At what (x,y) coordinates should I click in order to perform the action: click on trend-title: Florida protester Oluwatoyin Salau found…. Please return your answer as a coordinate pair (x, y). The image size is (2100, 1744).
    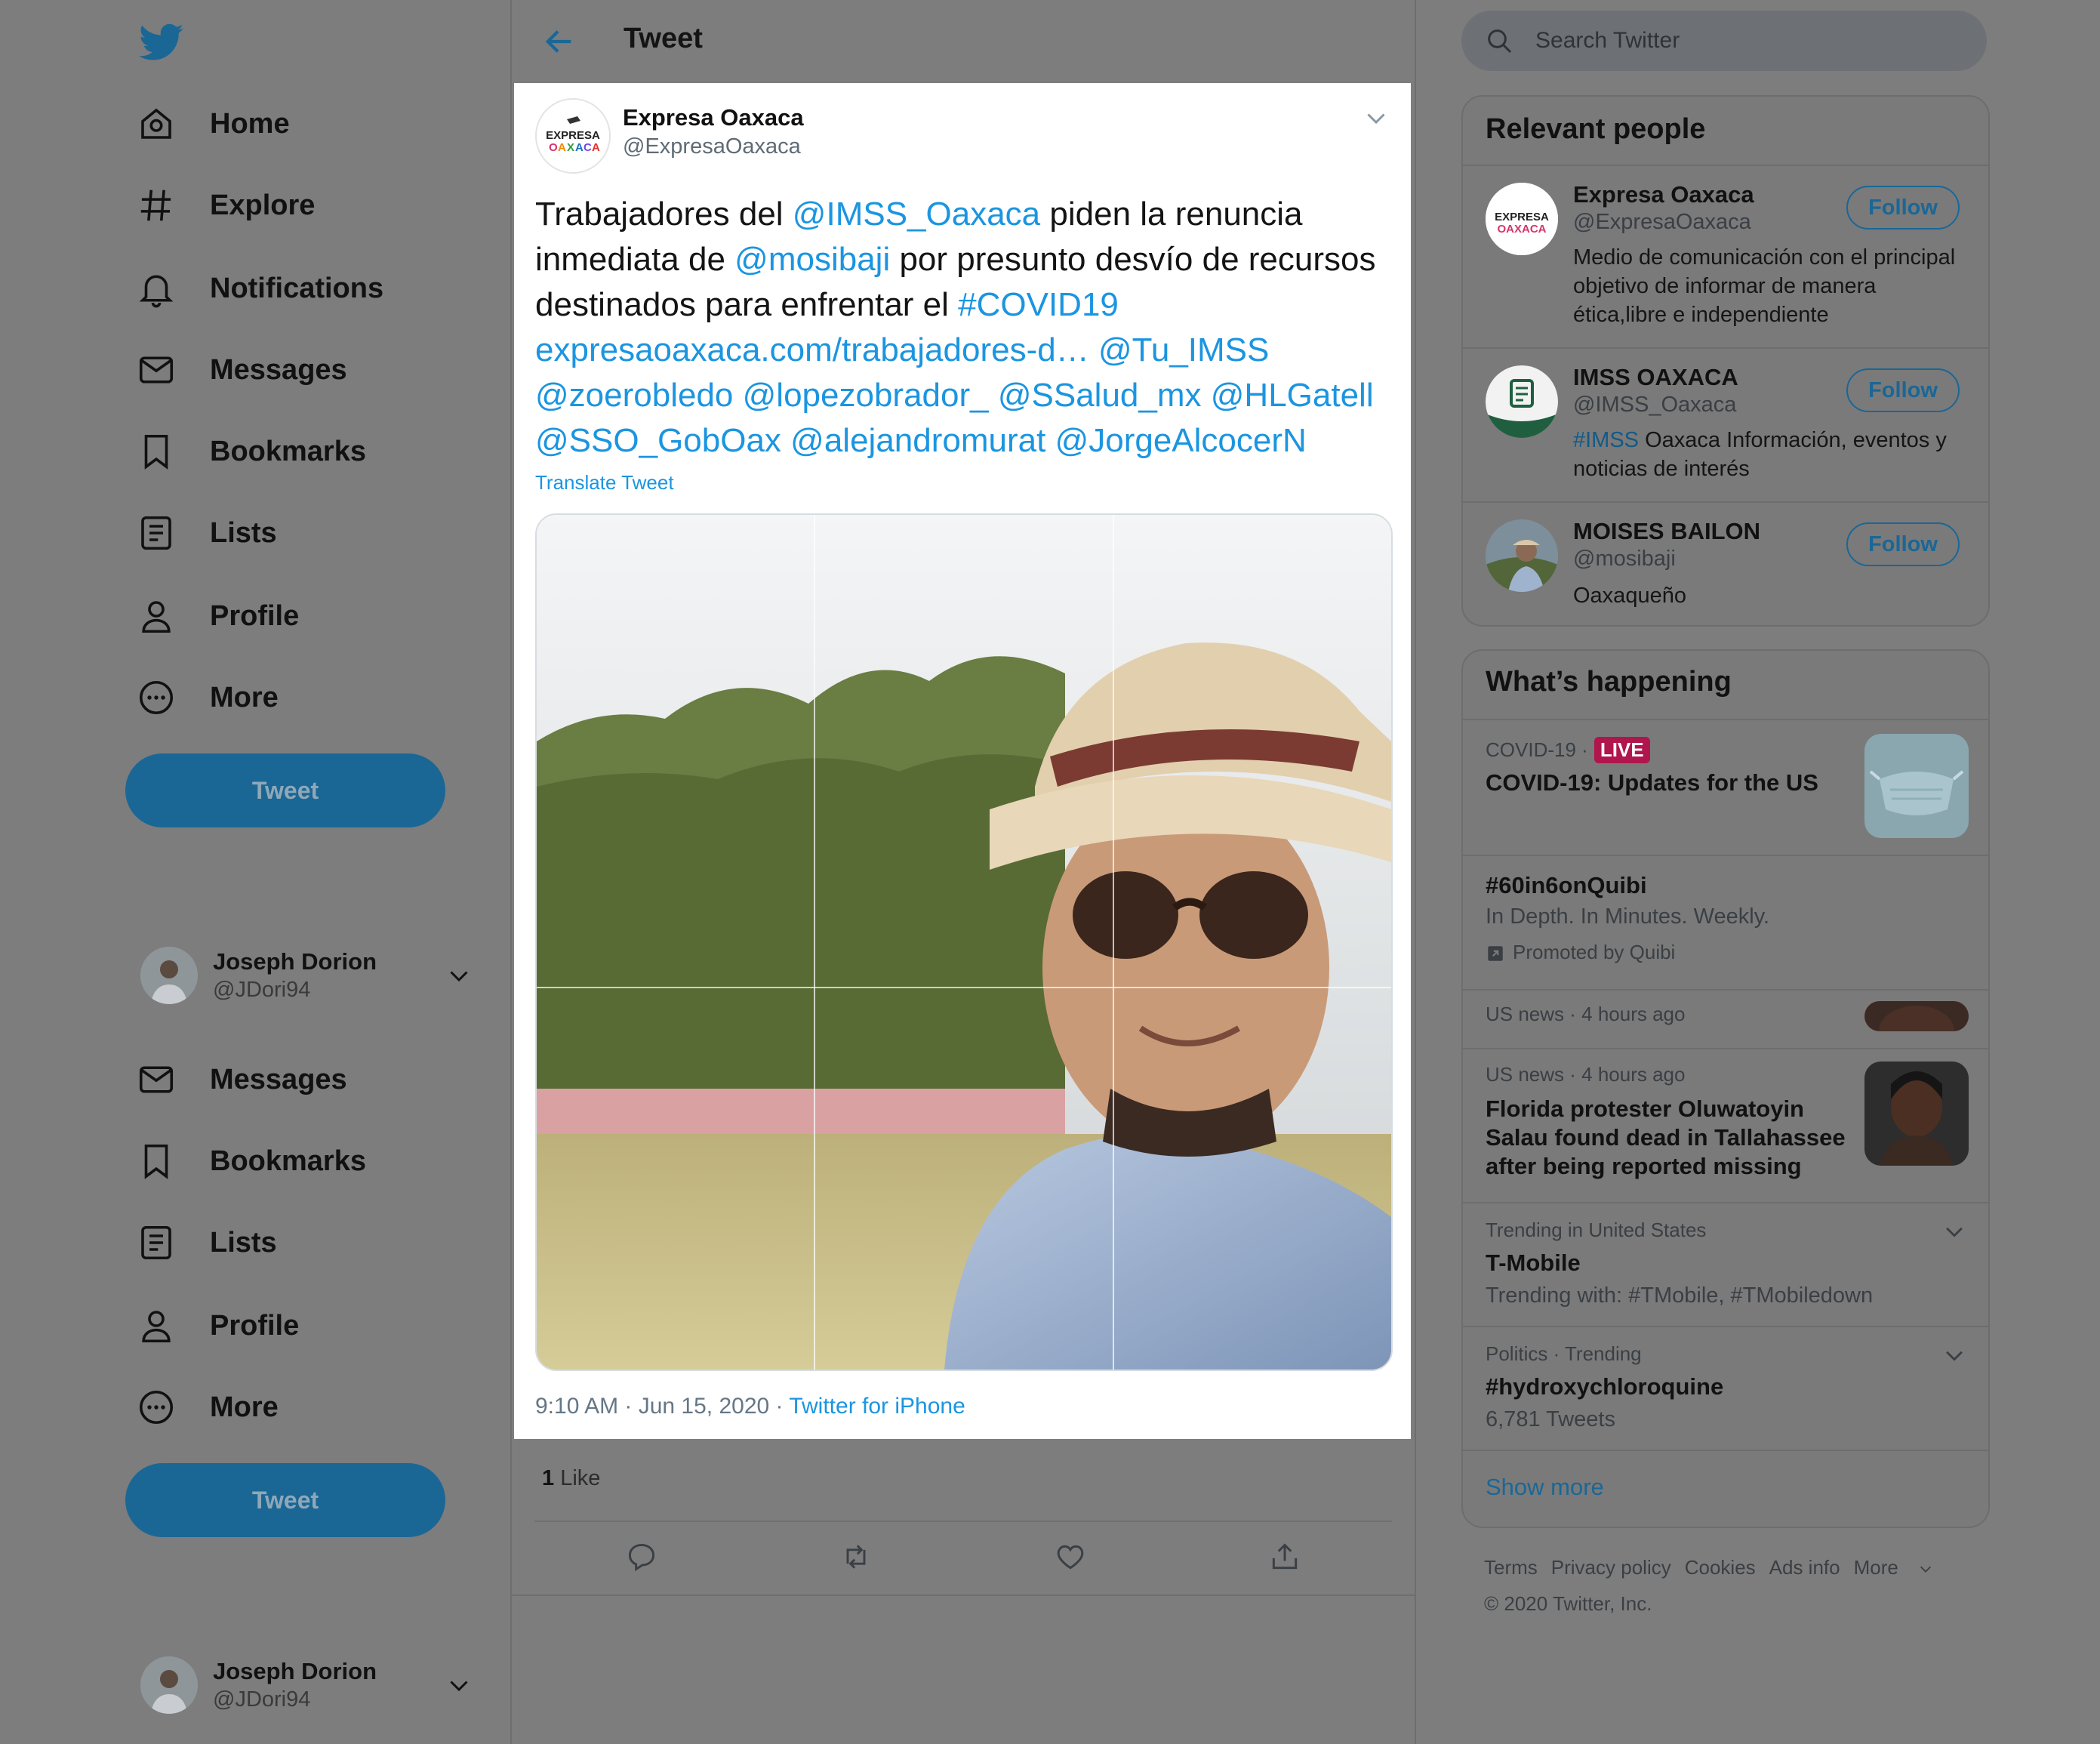
    Looking at the image, I should click on (1667, 1138).